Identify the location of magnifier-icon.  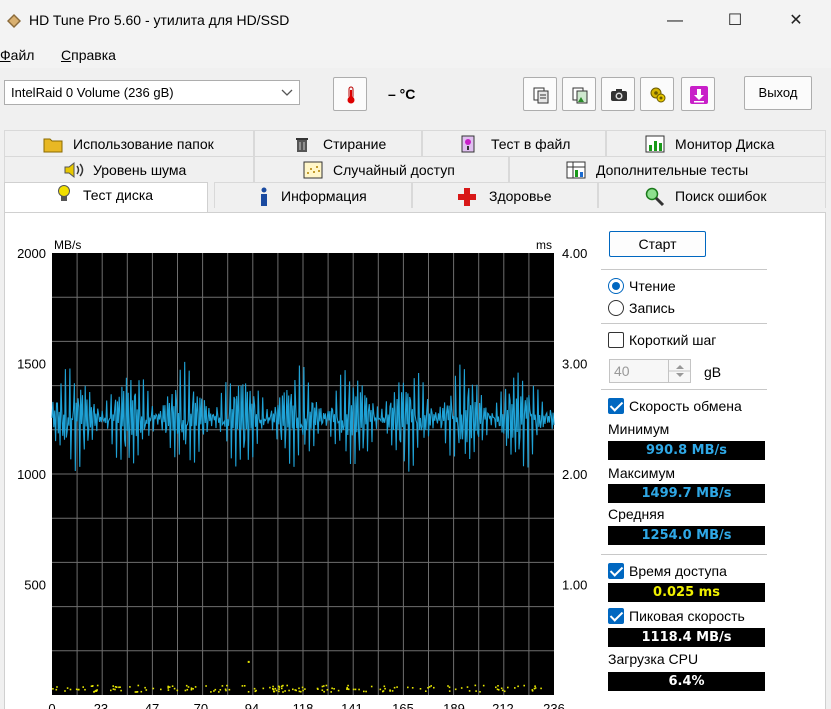
(655, 197).